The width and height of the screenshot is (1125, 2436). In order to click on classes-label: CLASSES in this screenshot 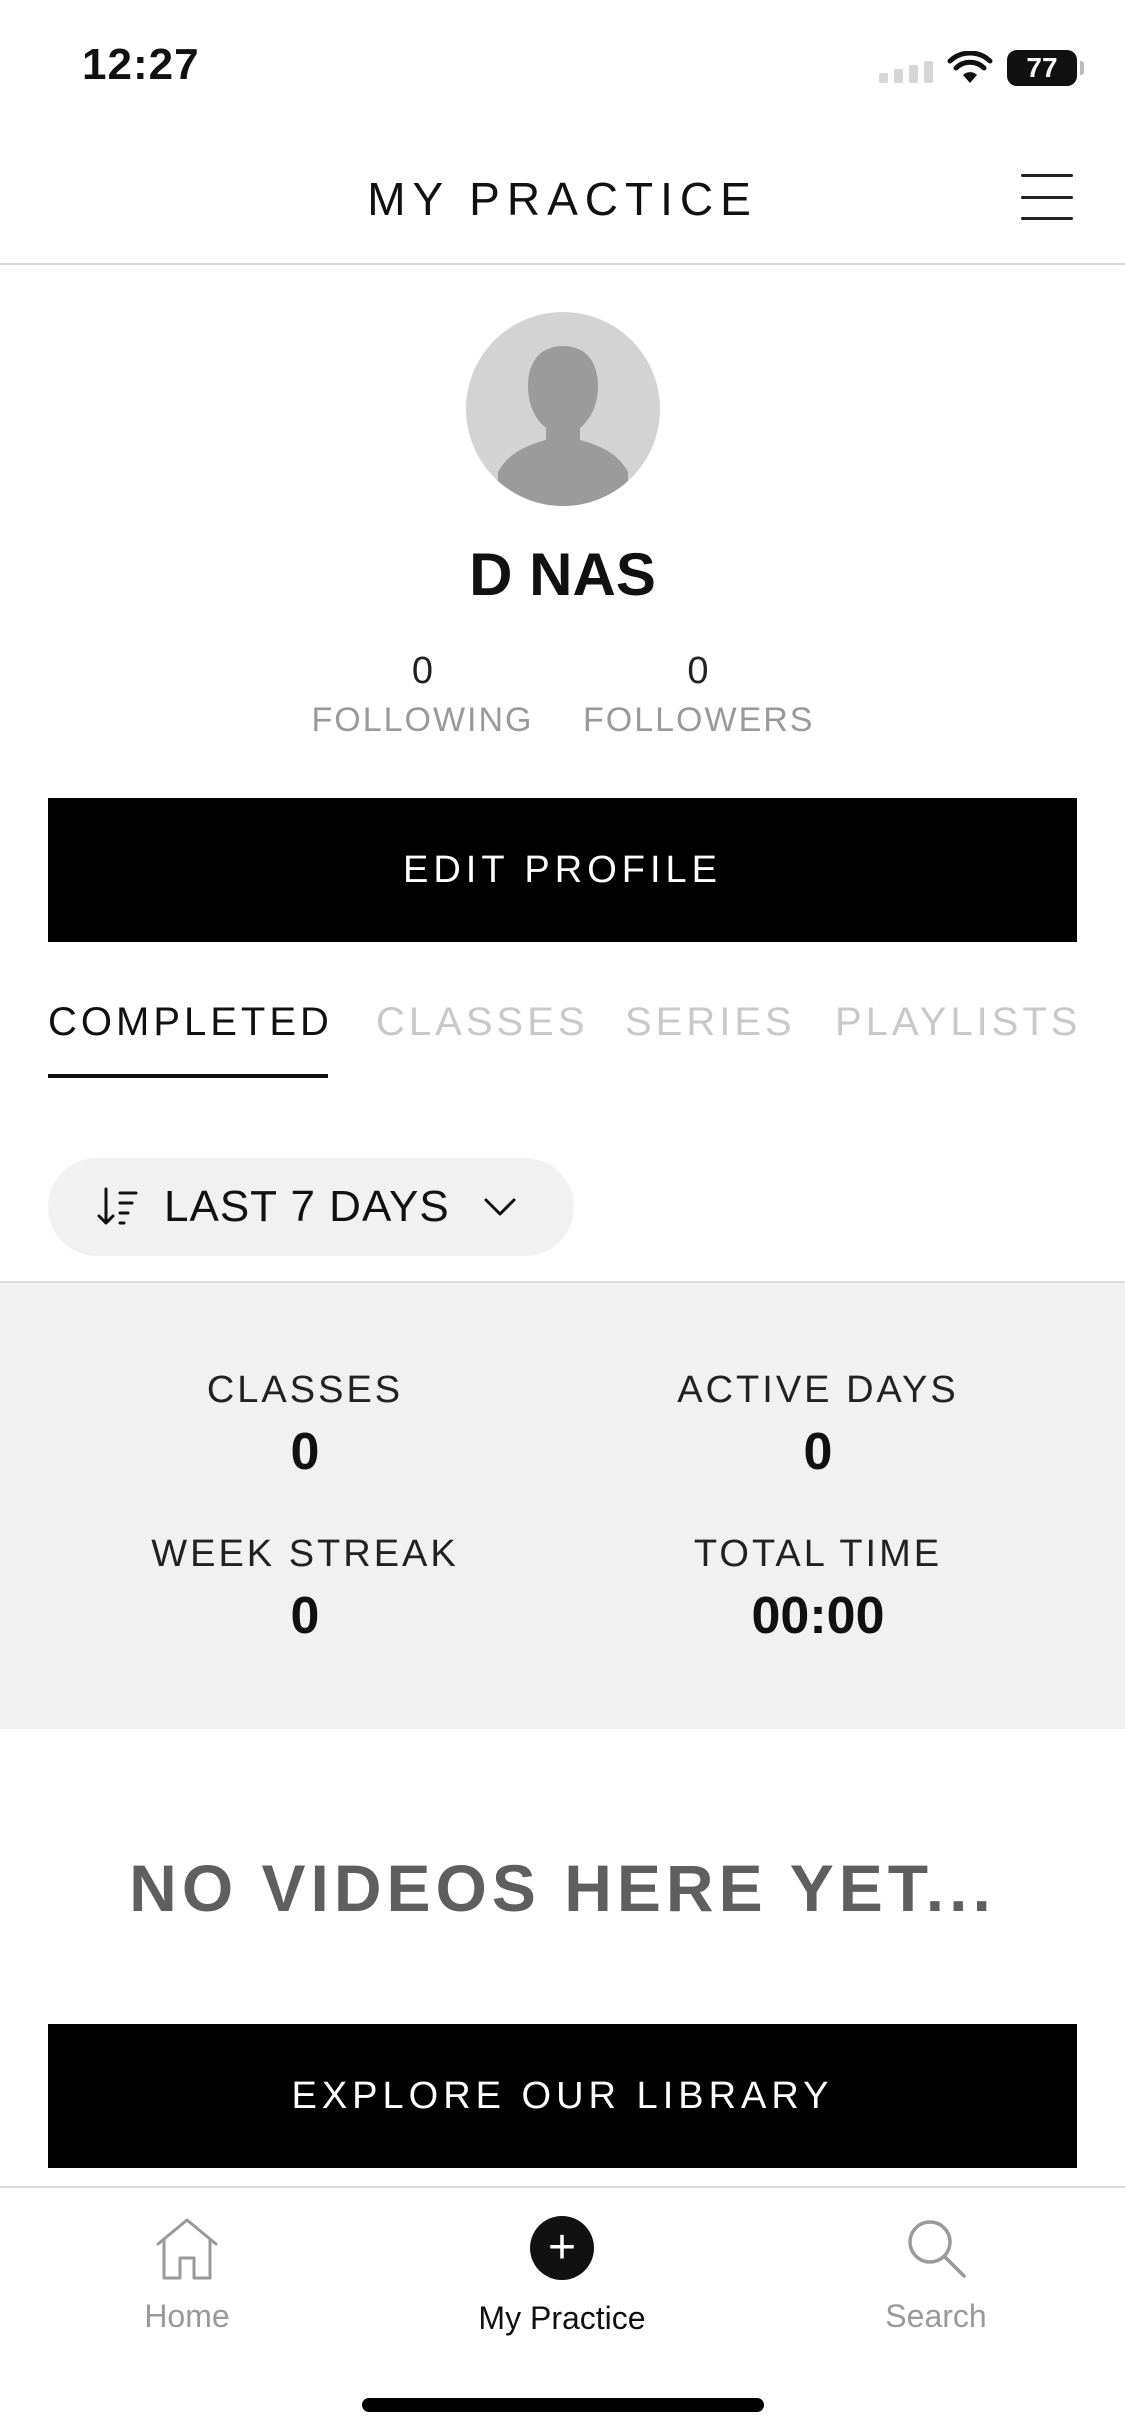, I will do `click(305, 1390)`.